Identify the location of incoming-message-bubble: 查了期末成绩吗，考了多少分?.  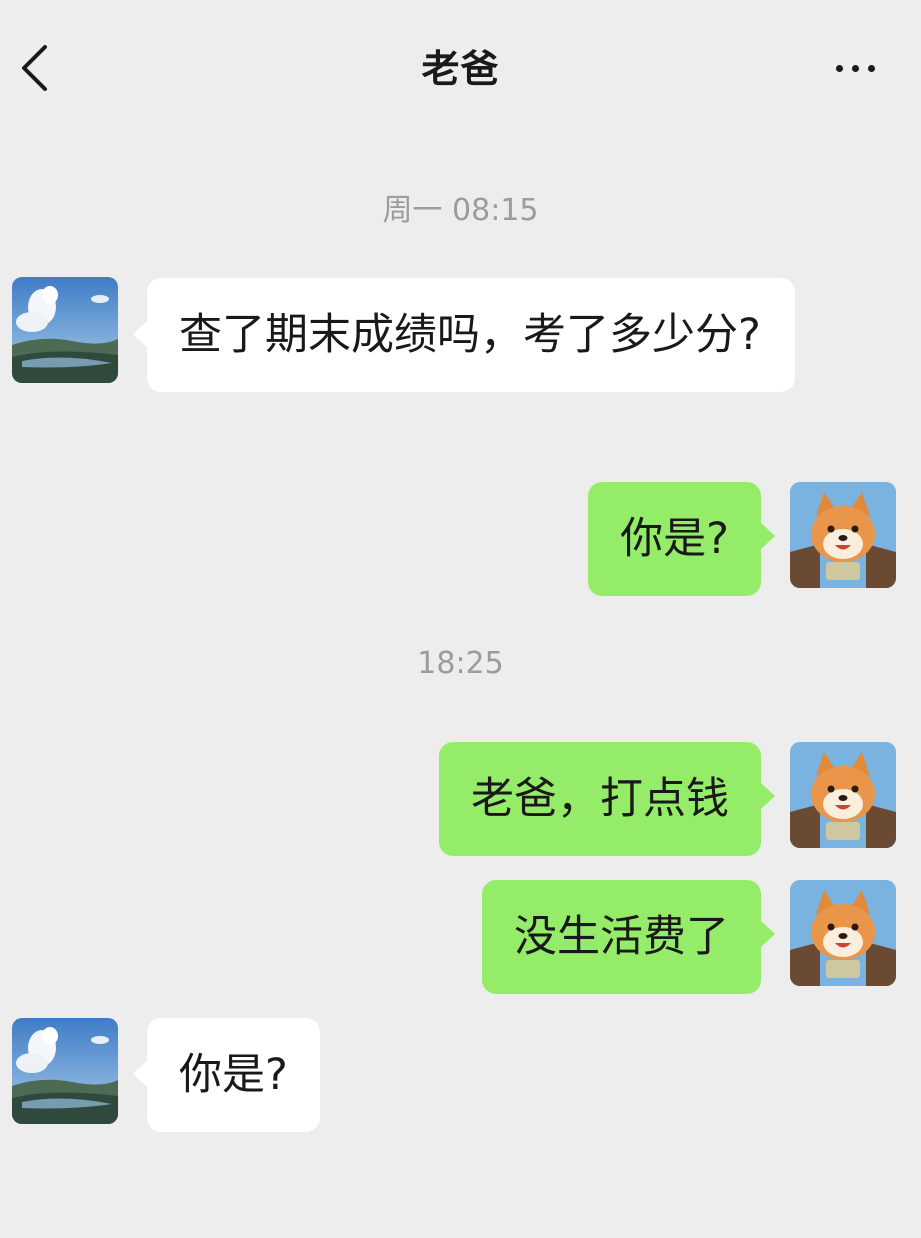
(464, 335).